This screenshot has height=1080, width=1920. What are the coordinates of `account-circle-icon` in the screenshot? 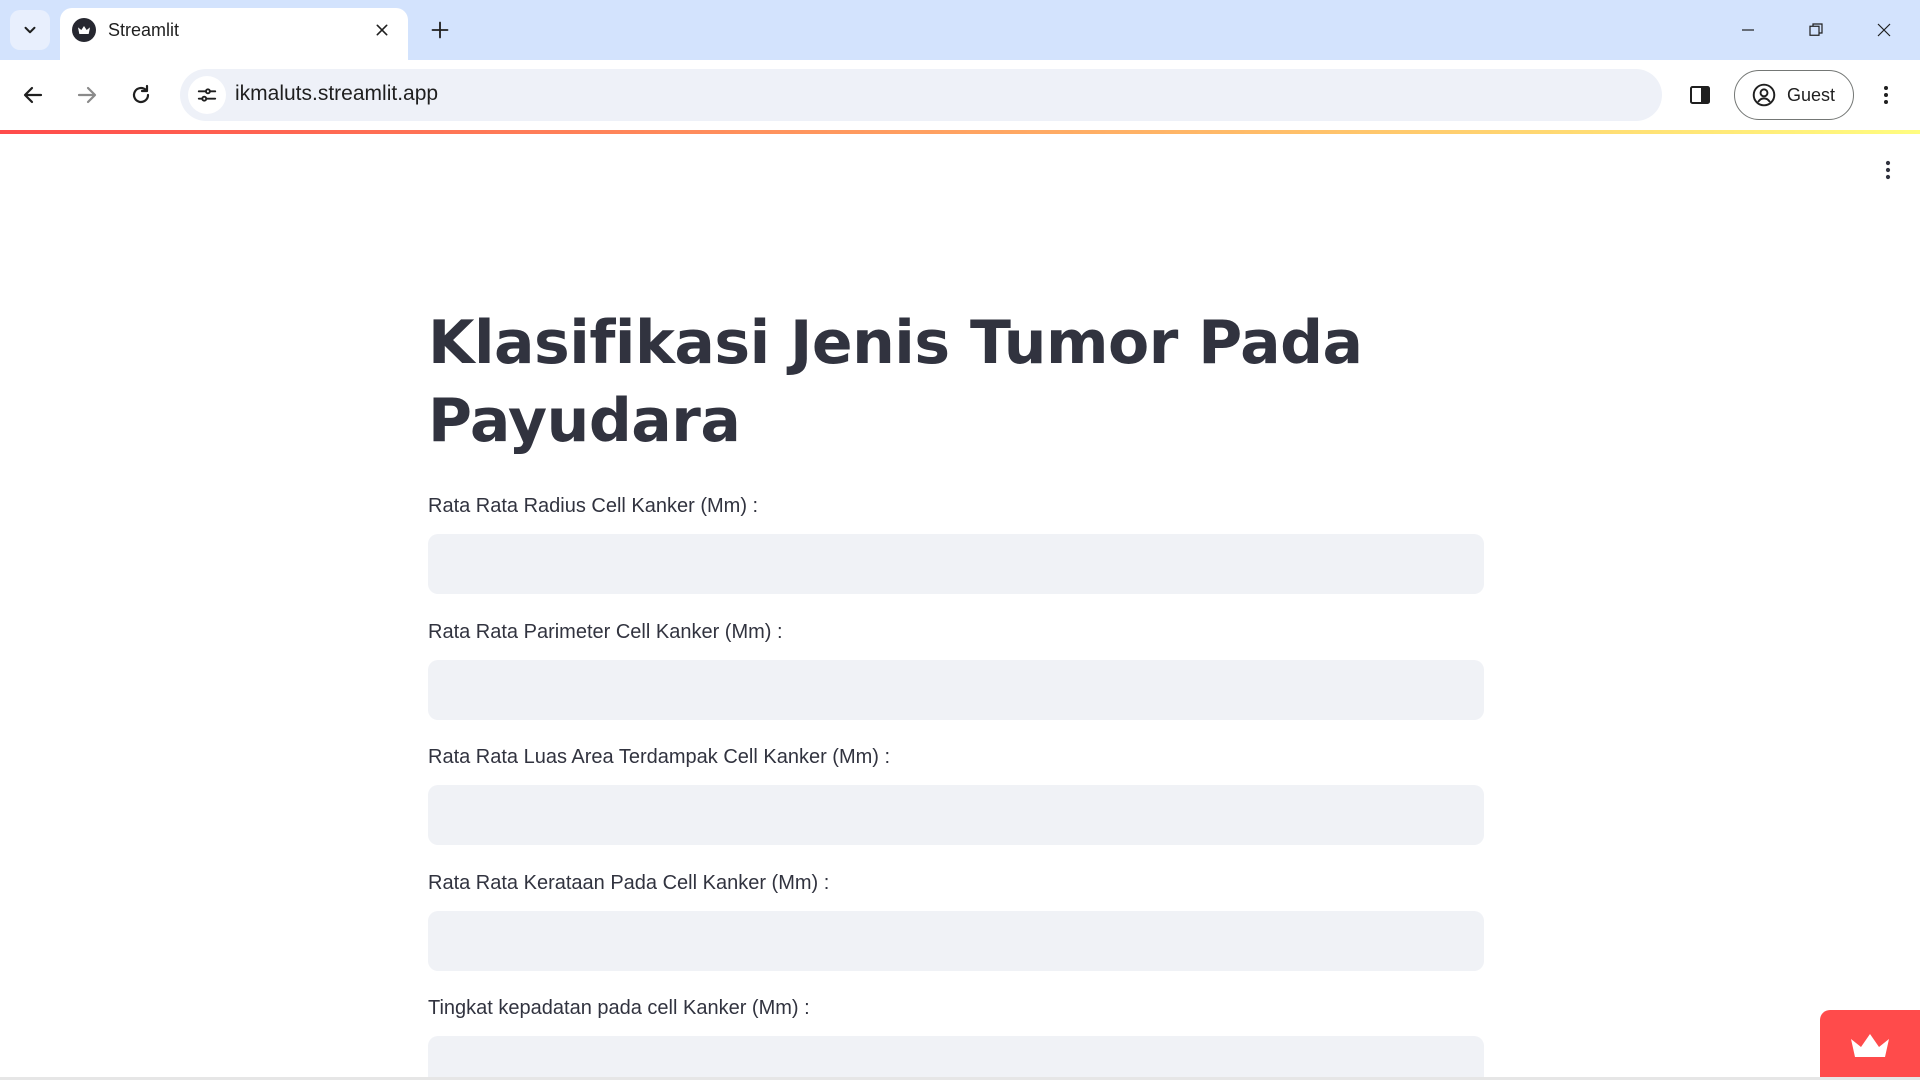 It's located at (1764, 95).